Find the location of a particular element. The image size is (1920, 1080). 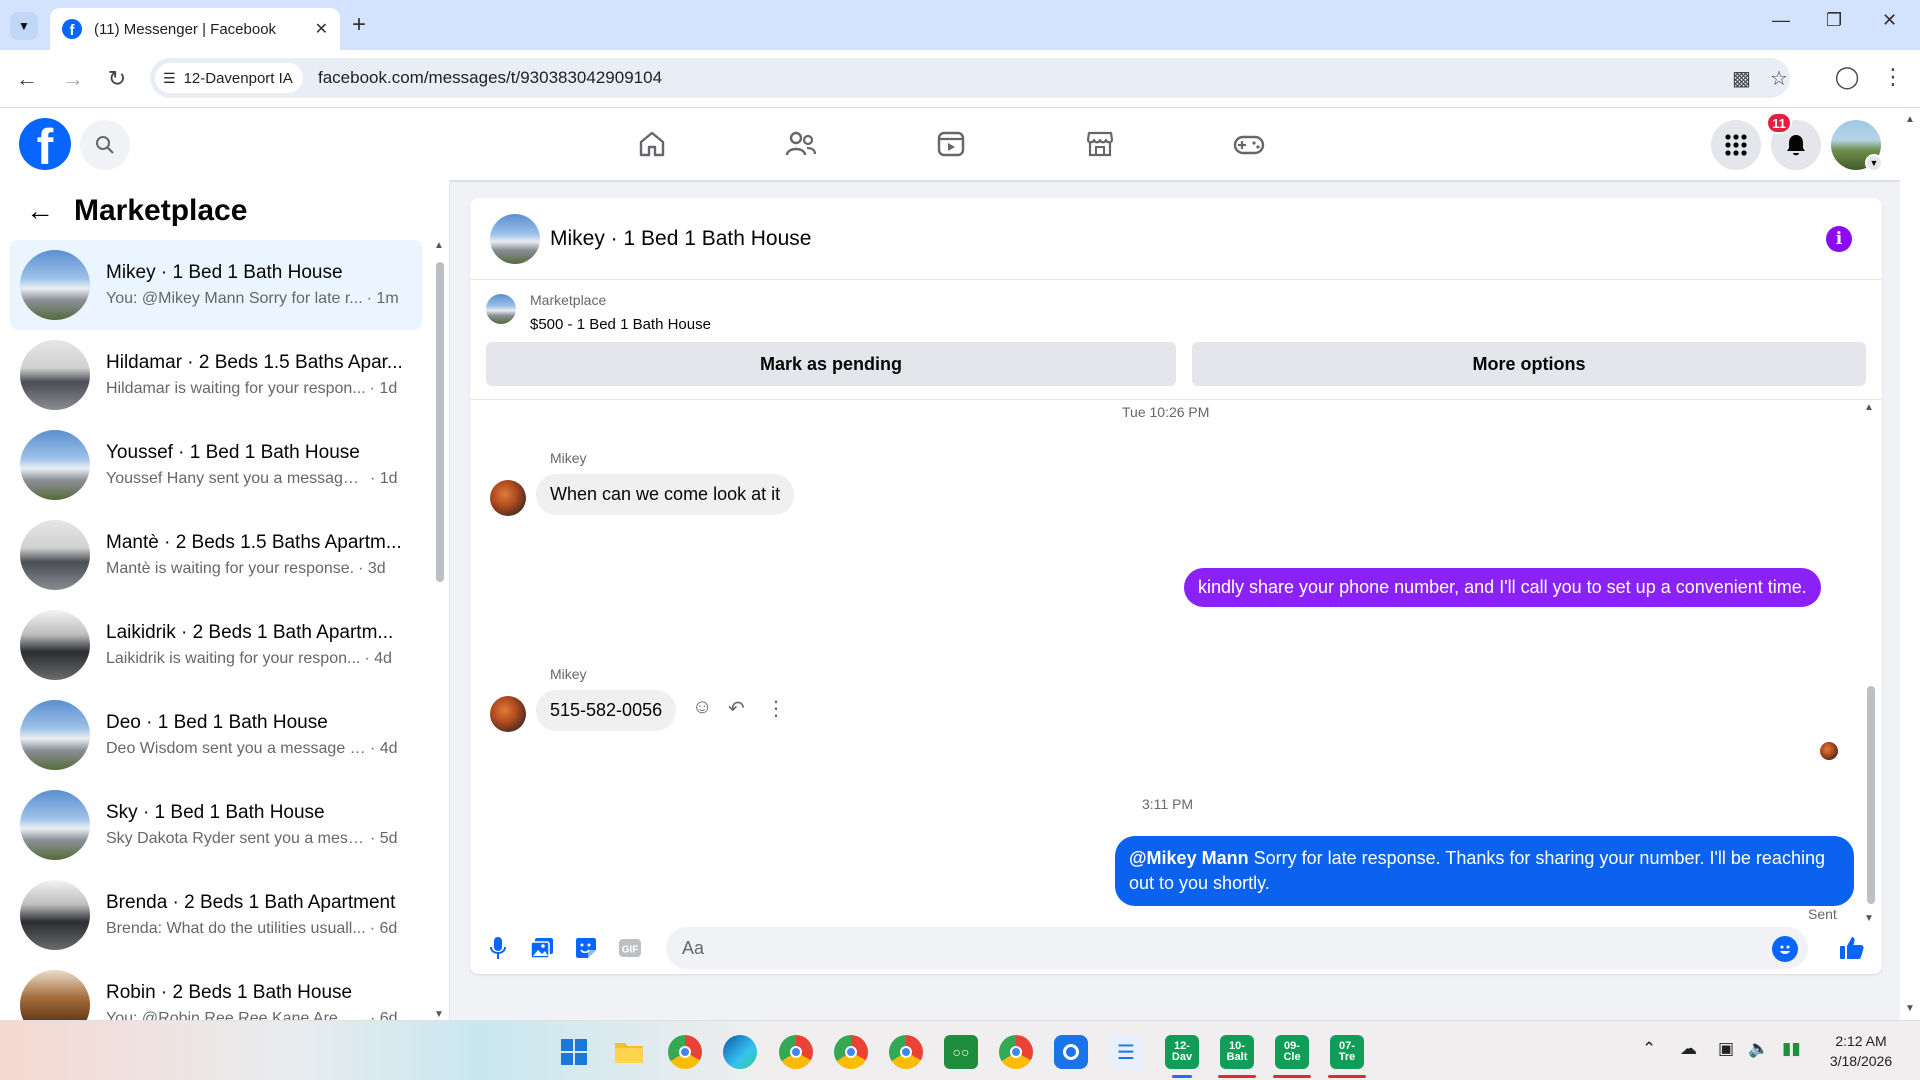

nav-home is located at coordinates (652, 144).